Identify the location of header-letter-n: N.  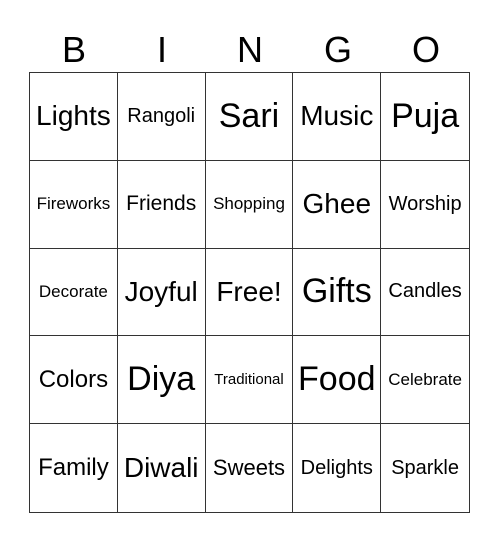
(250, 49).